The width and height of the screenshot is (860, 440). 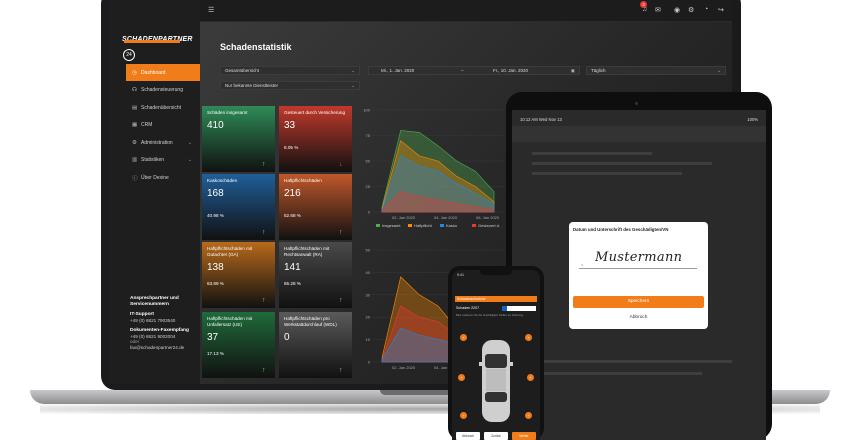 I want to click on kpi-card: Schäden insgesamt 410 ↑, so click(x=238, y=139).